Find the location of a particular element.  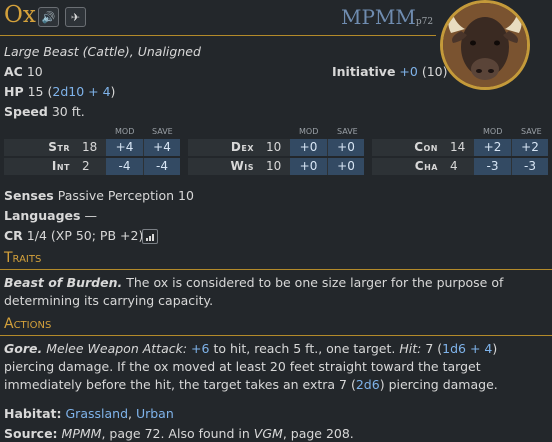

header-divider is located at coordinates (218, 35).